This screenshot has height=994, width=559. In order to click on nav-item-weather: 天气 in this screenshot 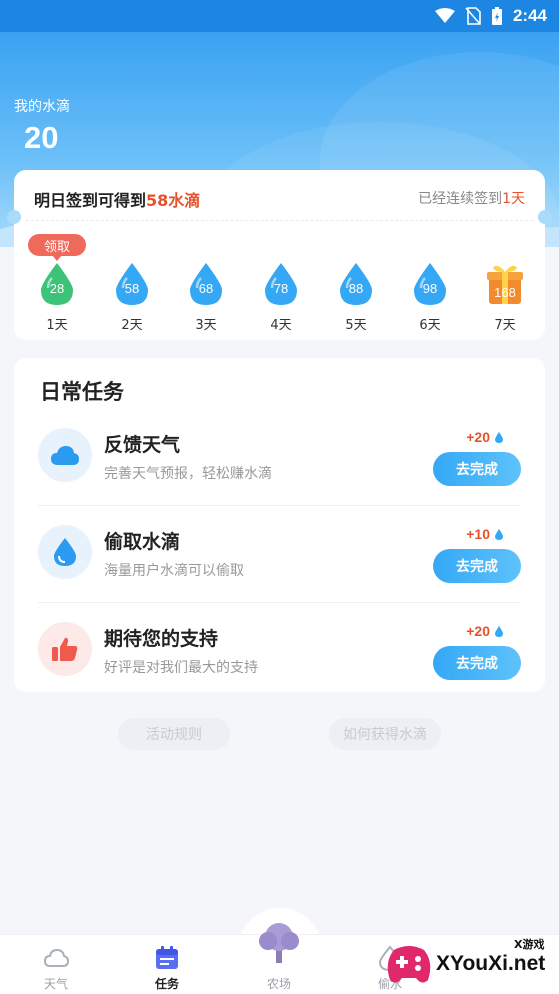, I will do `click(56, 964)`.